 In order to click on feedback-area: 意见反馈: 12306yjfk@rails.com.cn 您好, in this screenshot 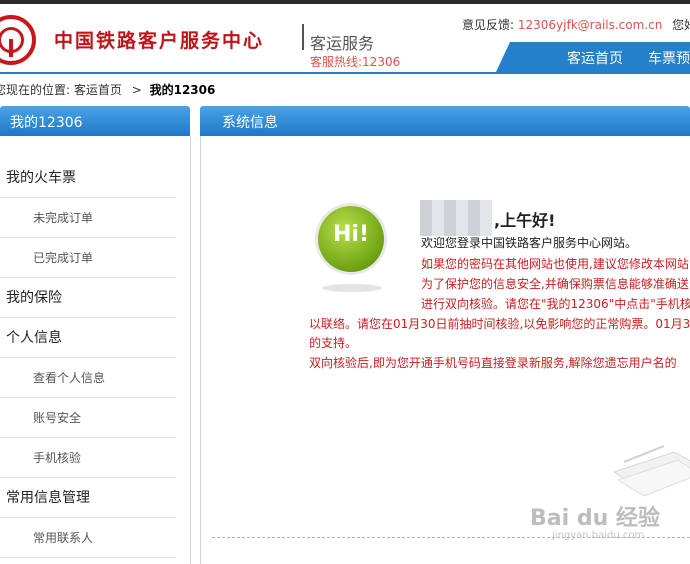, I will do `click(576, 24)`.